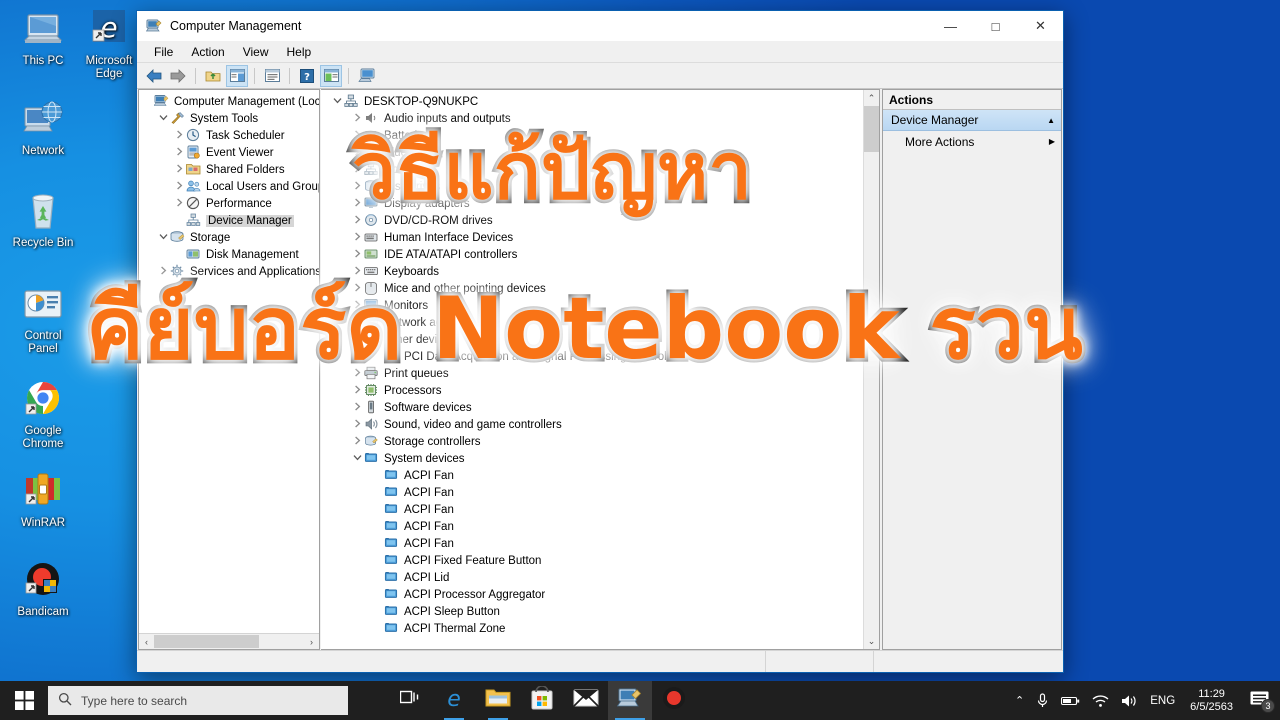 This screenshot has width=1280, height=720. What do you see at coordinates (254, 75) in the screenshot?
I see `toolbar-separator` at bounding box center [254, 75].